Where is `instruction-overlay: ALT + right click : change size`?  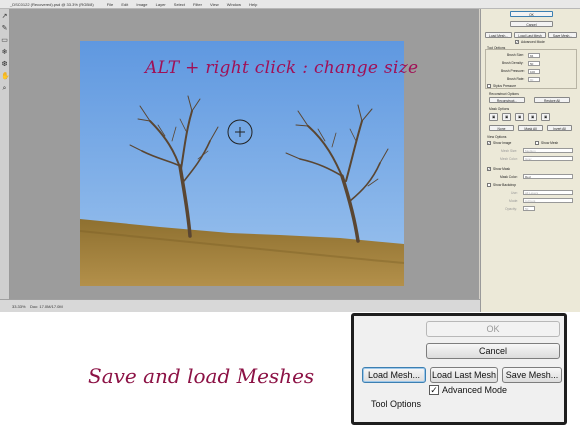 instruction-overlay: ALT + right click : change size is located at coordinates (282, 68).